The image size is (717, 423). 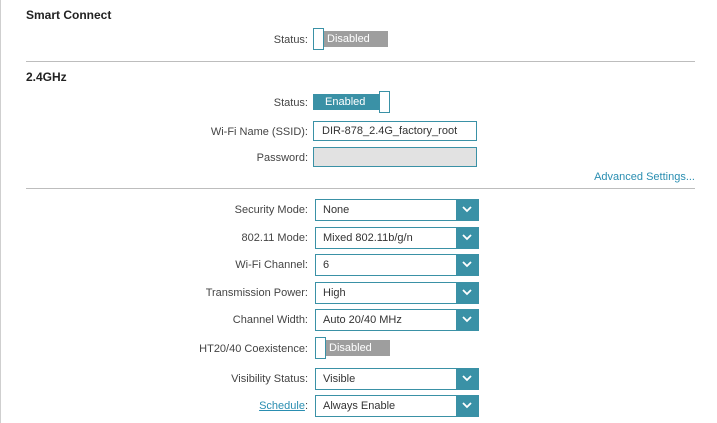 What do you see at coordinates (334, 293) in the screenshot?
I see `tx-power-value: High` at bounding box center [334, 293].